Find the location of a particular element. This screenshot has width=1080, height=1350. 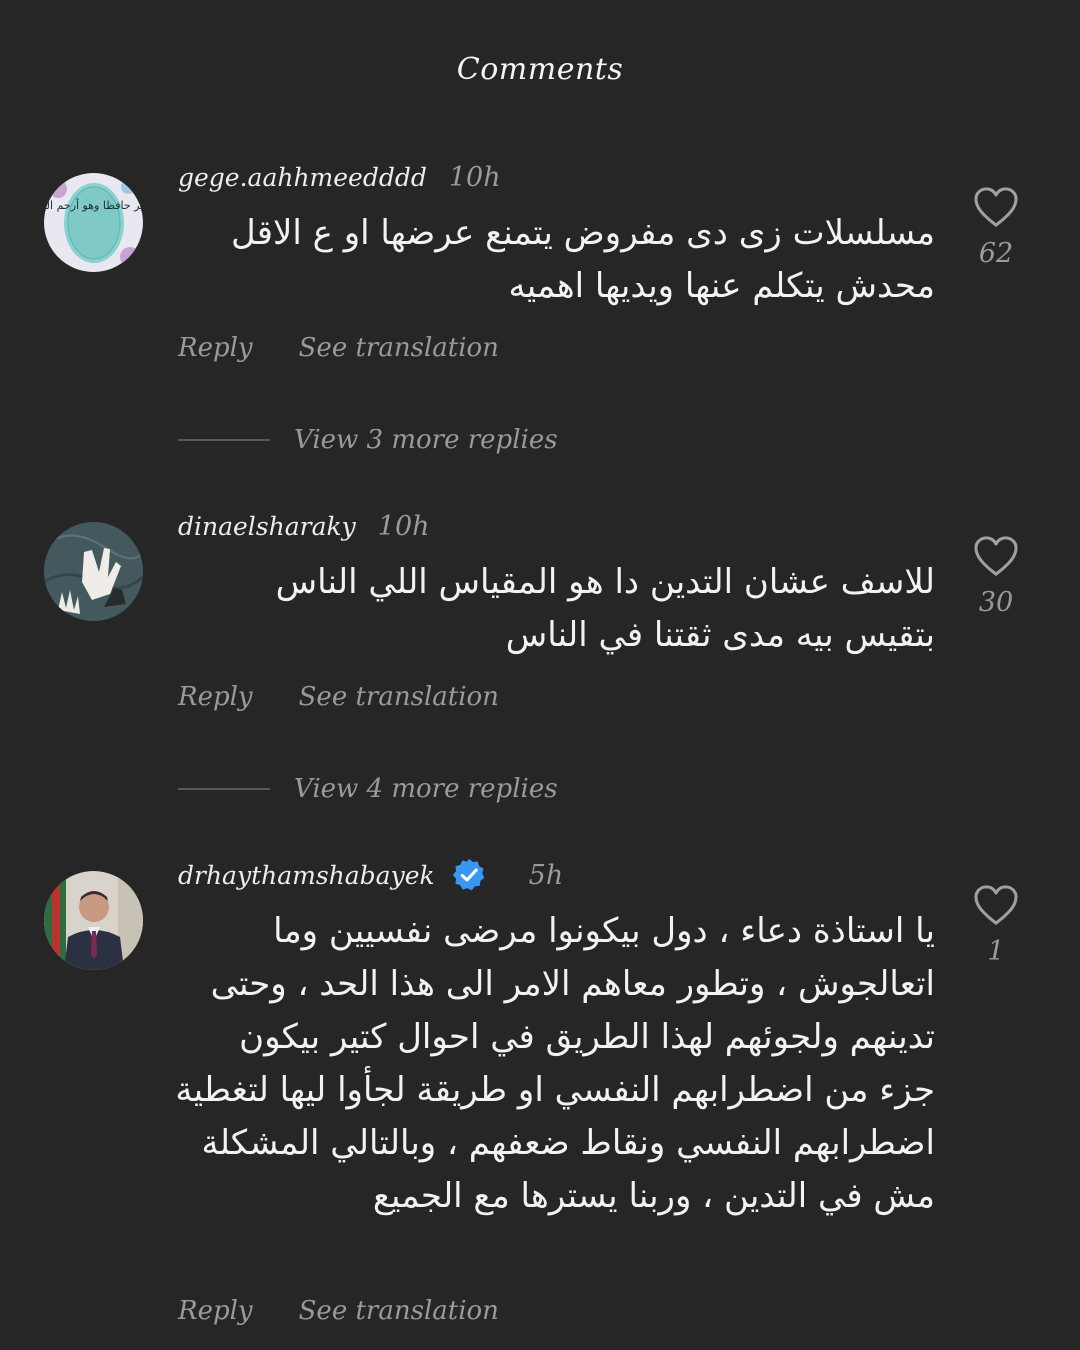

view-replies-label: View 3 more replies is located at coordinates (426, 440).